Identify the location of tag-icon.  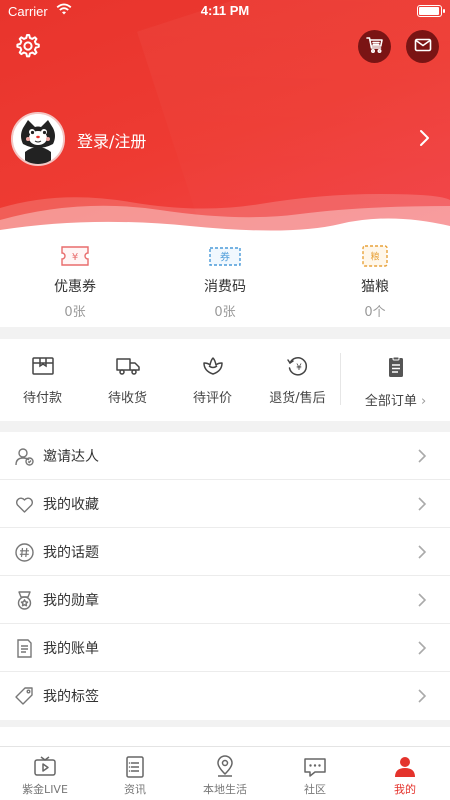
(24, 696).